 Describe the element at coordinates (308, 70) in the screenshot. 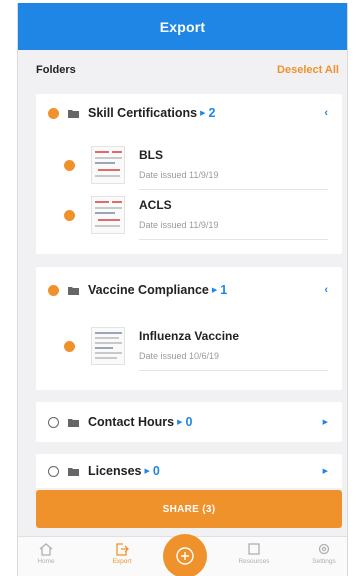

I see `deselect-all-button: Deselect All` at that location.